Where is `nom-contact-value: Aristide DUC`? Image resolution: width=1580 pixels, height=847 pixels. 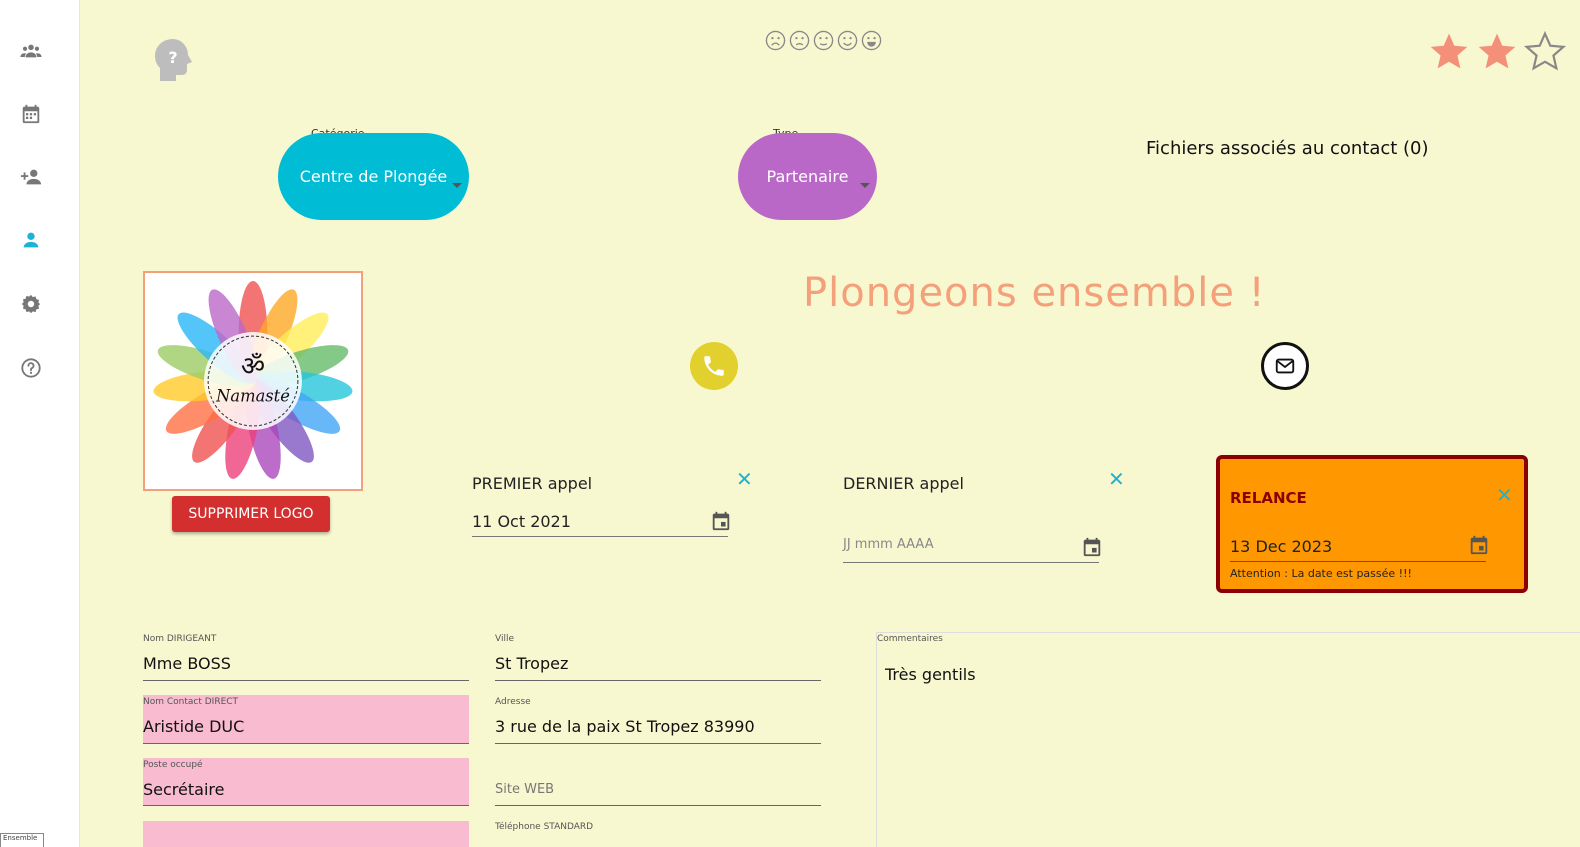 nom-contact-value: Aristide DUC is located at coordinates (194, 726).